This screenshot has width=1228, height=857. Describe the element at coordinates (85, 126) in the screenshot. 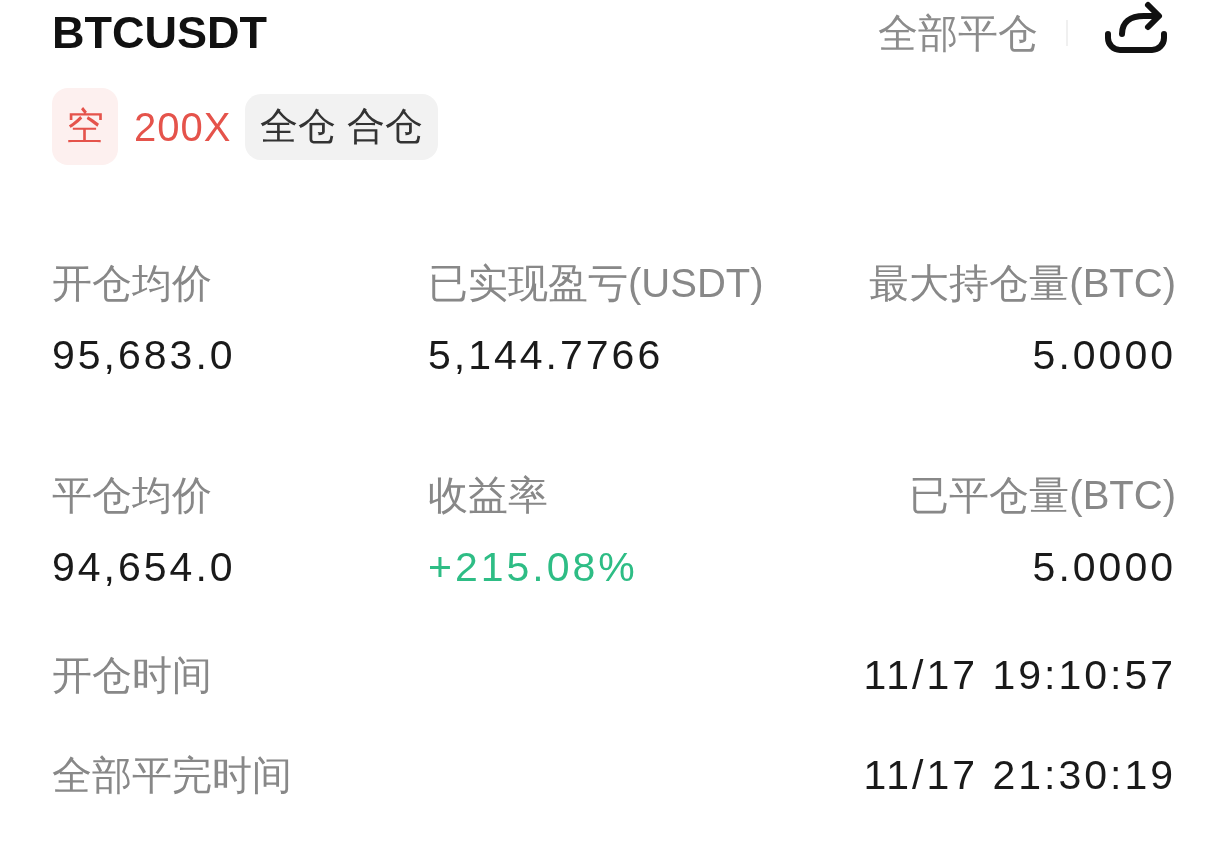

I see `position-side-badge: 空` at that location.